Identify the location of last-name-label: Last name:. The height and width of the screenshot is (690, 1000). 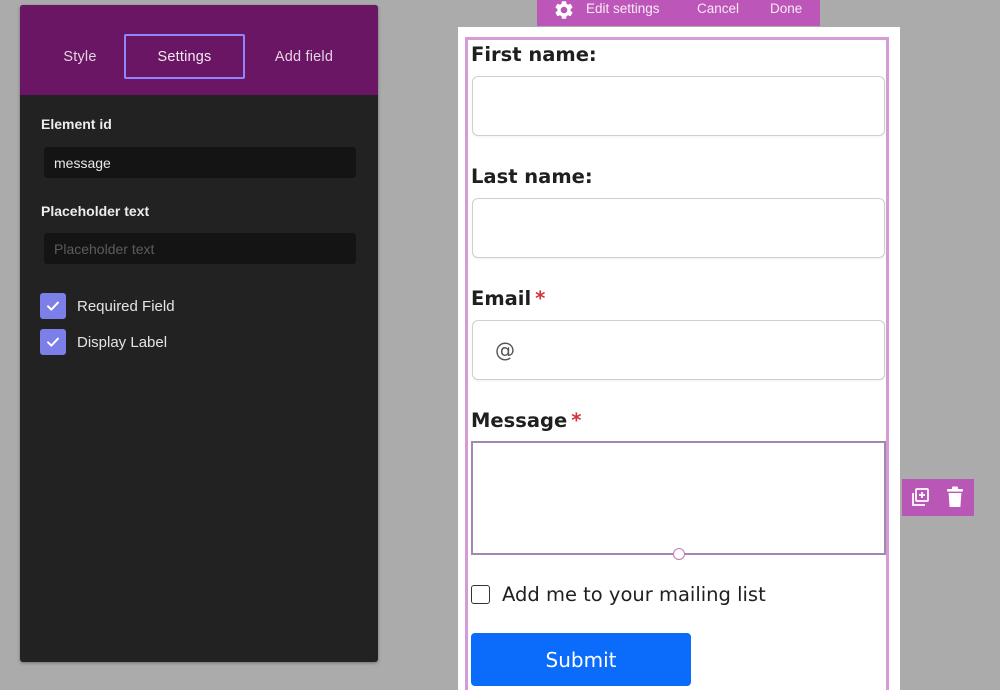
(532, 176).